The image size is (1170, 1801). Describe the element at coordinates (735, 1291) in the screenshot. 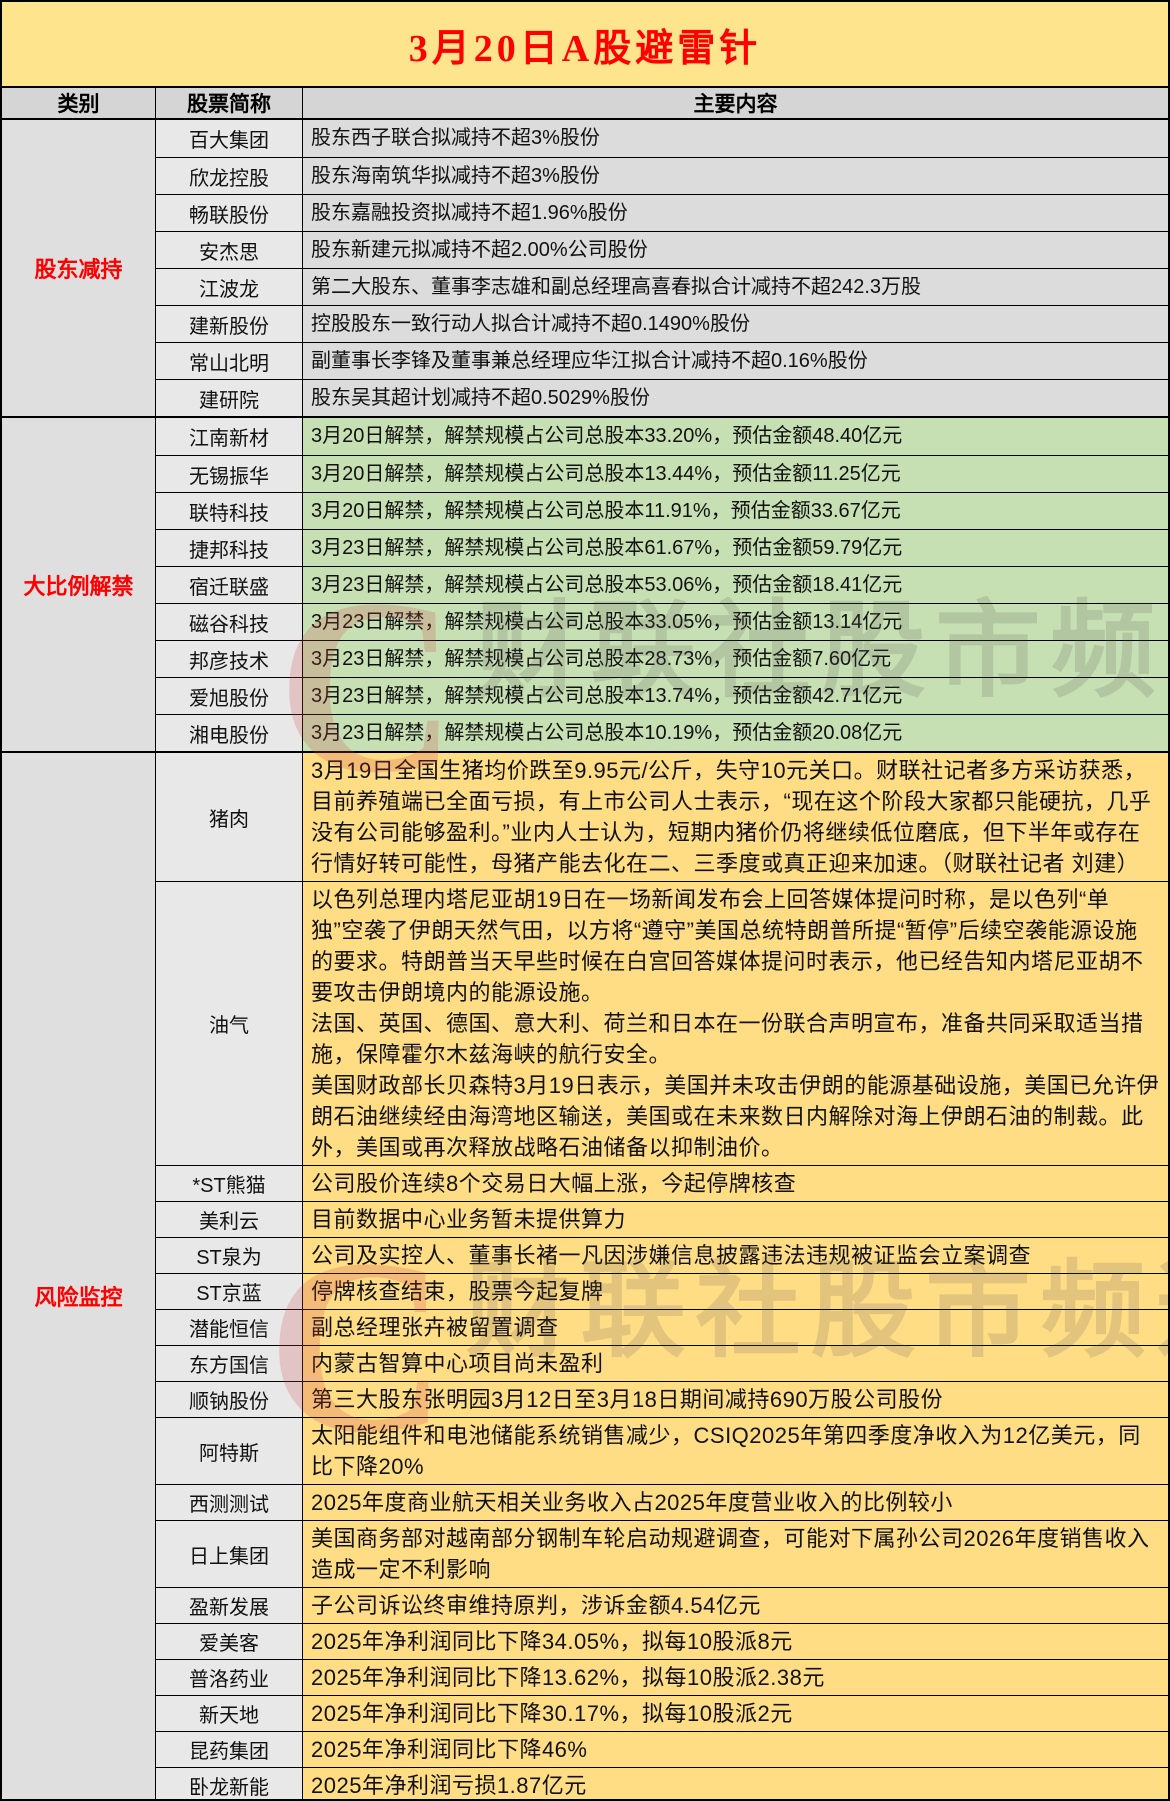

I see `content-cell: 停牌核查结束，股票今起复牌` at that location.